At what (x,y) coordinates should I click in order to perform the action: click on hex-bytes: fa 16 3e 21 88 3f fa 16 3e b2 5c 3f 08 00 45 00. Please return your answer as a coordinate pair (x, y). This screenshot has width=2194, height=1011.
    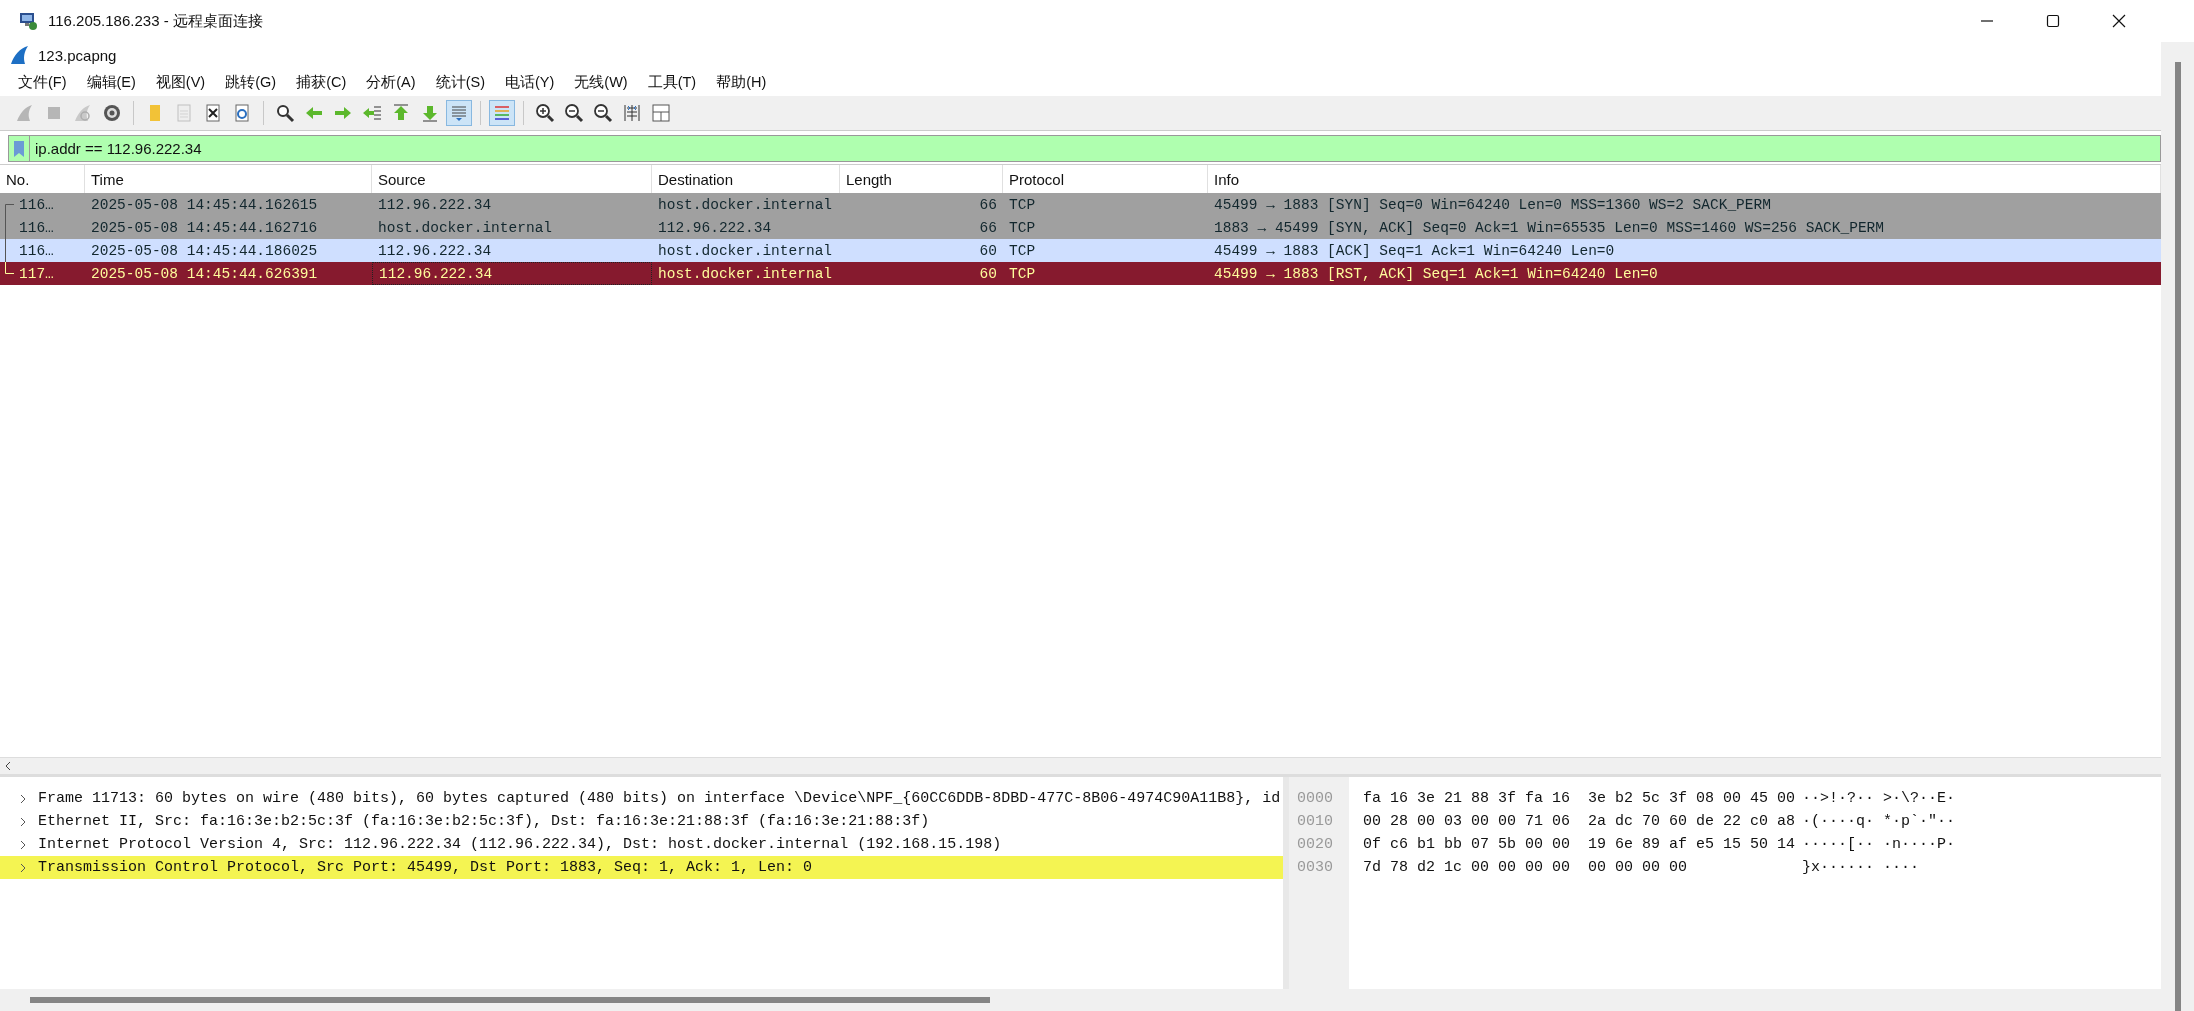
    Looking at the image, I should click on (1579, 798).